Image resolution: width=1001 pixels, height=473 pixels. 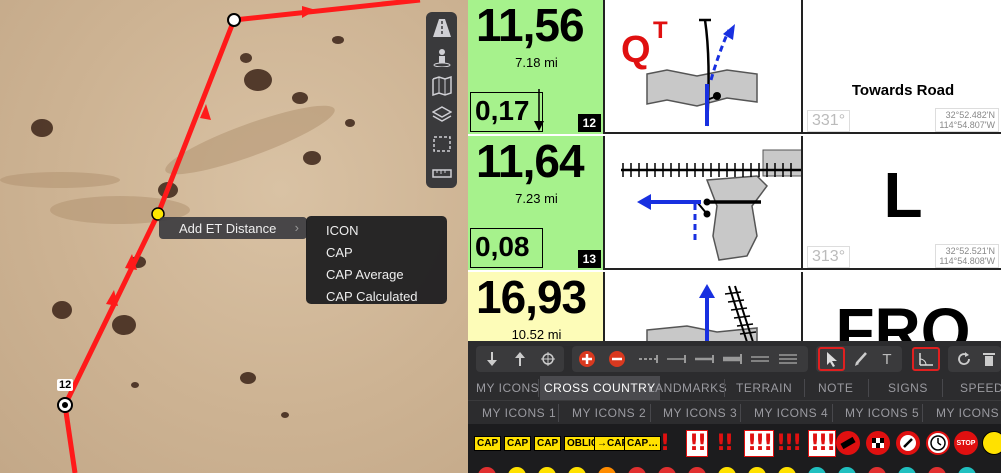 What do you see at coordinates (507, 388) in the screenshot?
I see `tab-my-icons: MY ICONS` at bounding box center [507, 388].